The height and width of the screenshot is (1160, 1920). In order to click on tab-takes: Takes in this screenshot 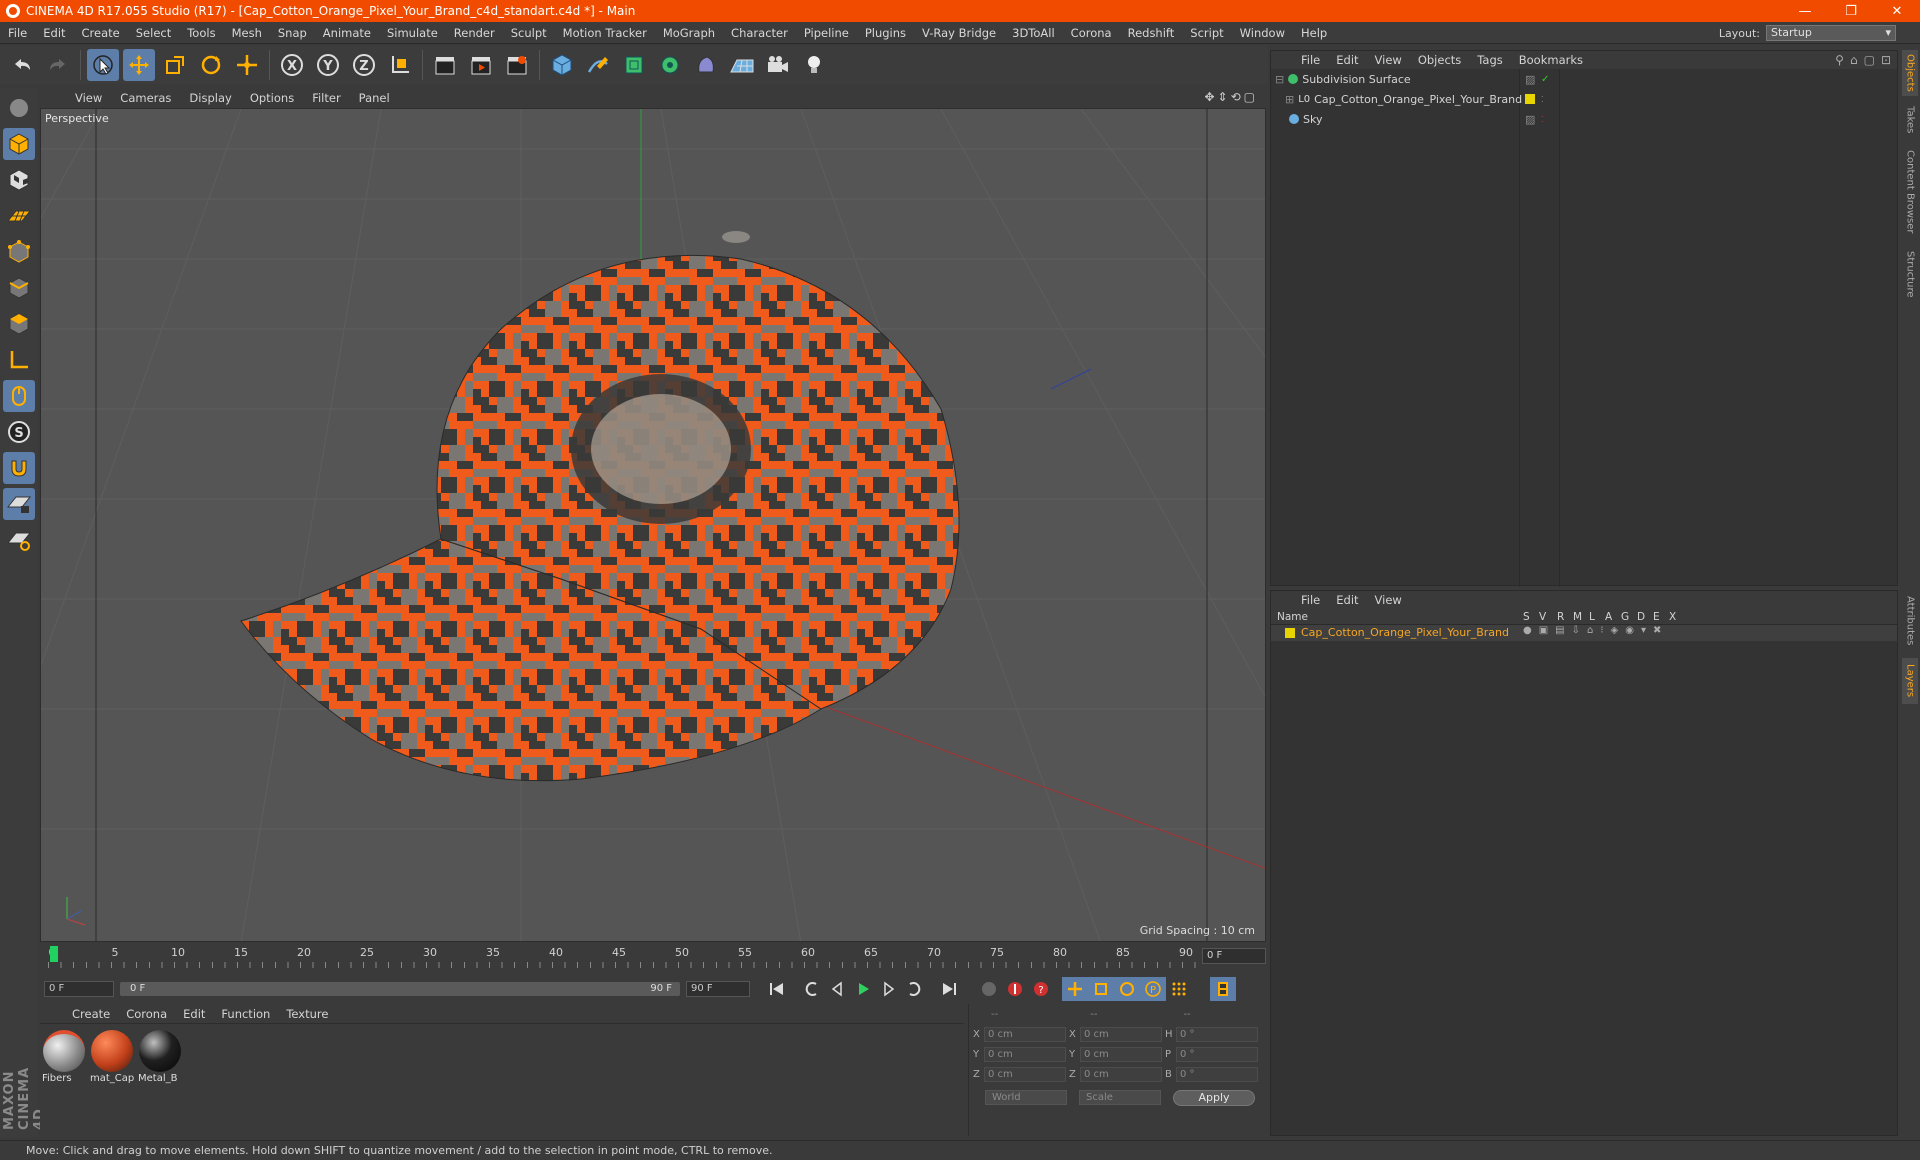, I will do `click(1910, 120)`.